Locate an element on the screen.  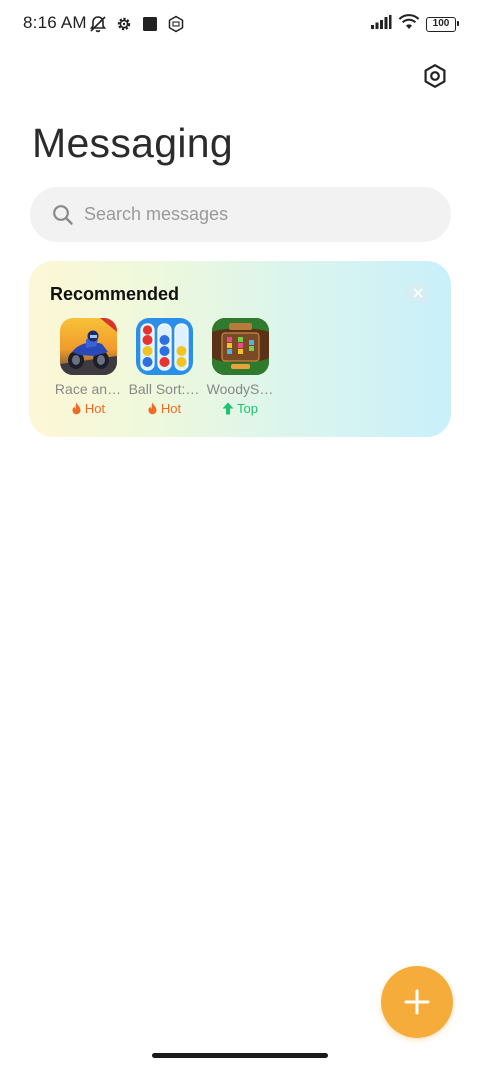
status-icons-right: 100 is located at coordinates (414, 24).